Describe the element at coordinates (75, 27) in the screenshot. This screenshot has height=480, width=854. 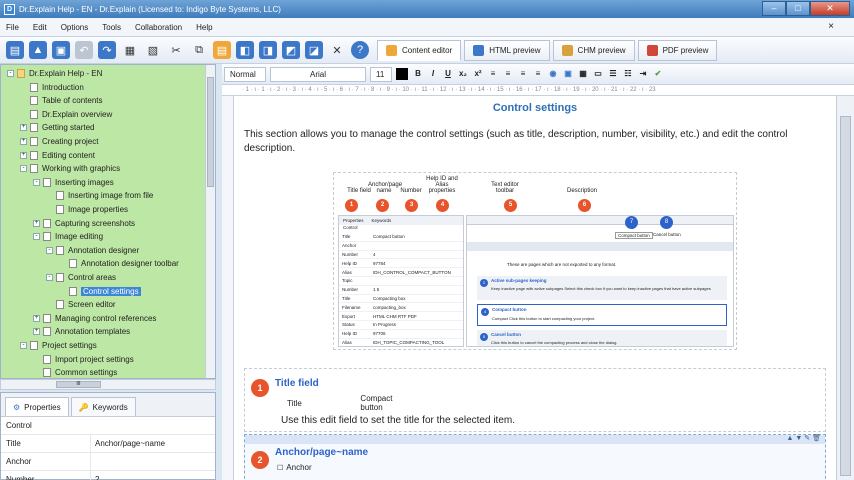
I see `menu-options: Options` at that location.